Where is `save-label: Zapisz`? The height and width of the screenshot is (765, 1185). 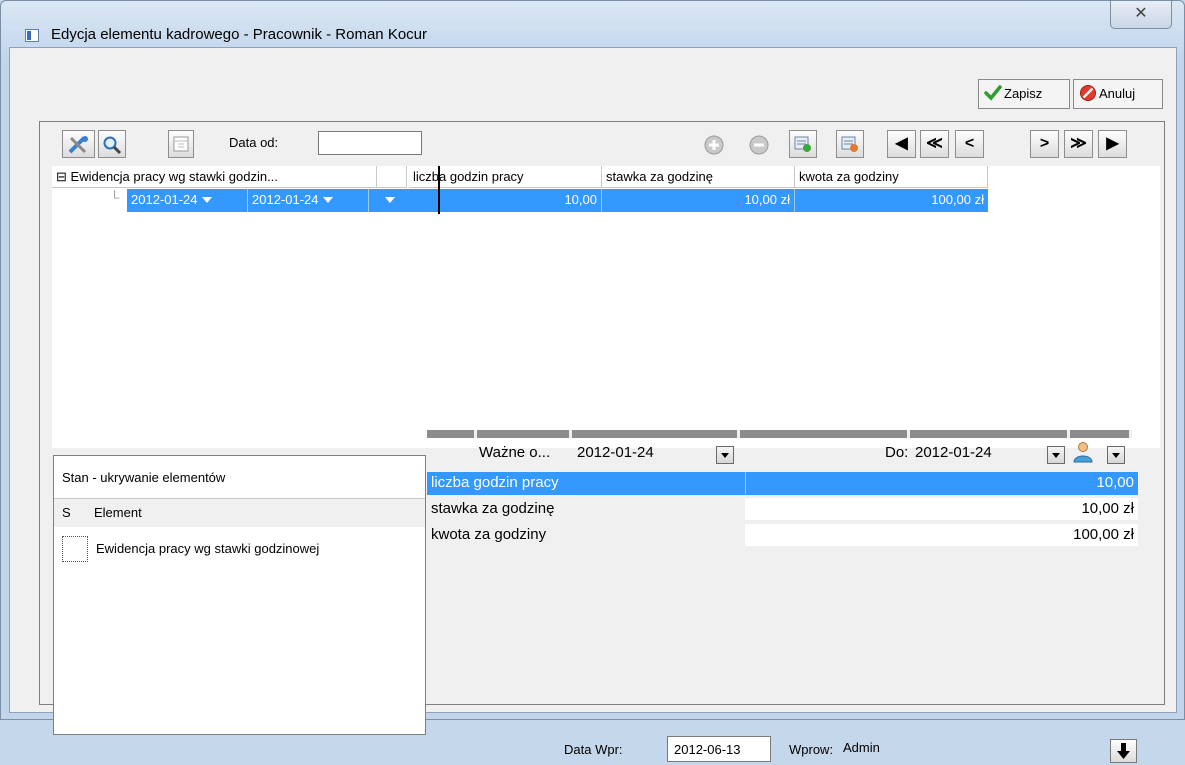
save-label: Zapisz is located at coordinates (1023, 93).